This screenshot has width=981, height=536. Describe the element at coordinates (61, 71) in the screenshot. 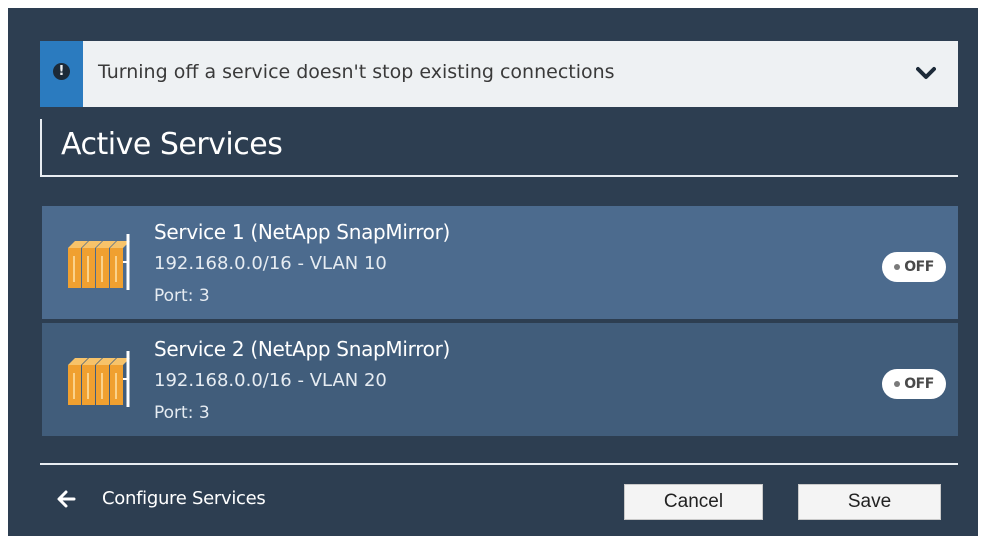

I see `info-icon: !` at that location.